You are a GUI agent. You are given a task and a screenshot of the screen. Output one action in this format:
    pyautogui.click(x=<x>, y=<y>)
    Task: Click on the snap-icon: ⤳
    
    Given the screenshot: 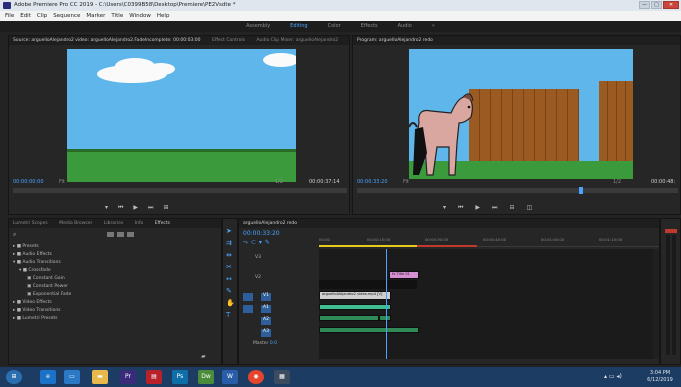 What is the action you would take?
    pyautogui.click(x=247, y=242)
    